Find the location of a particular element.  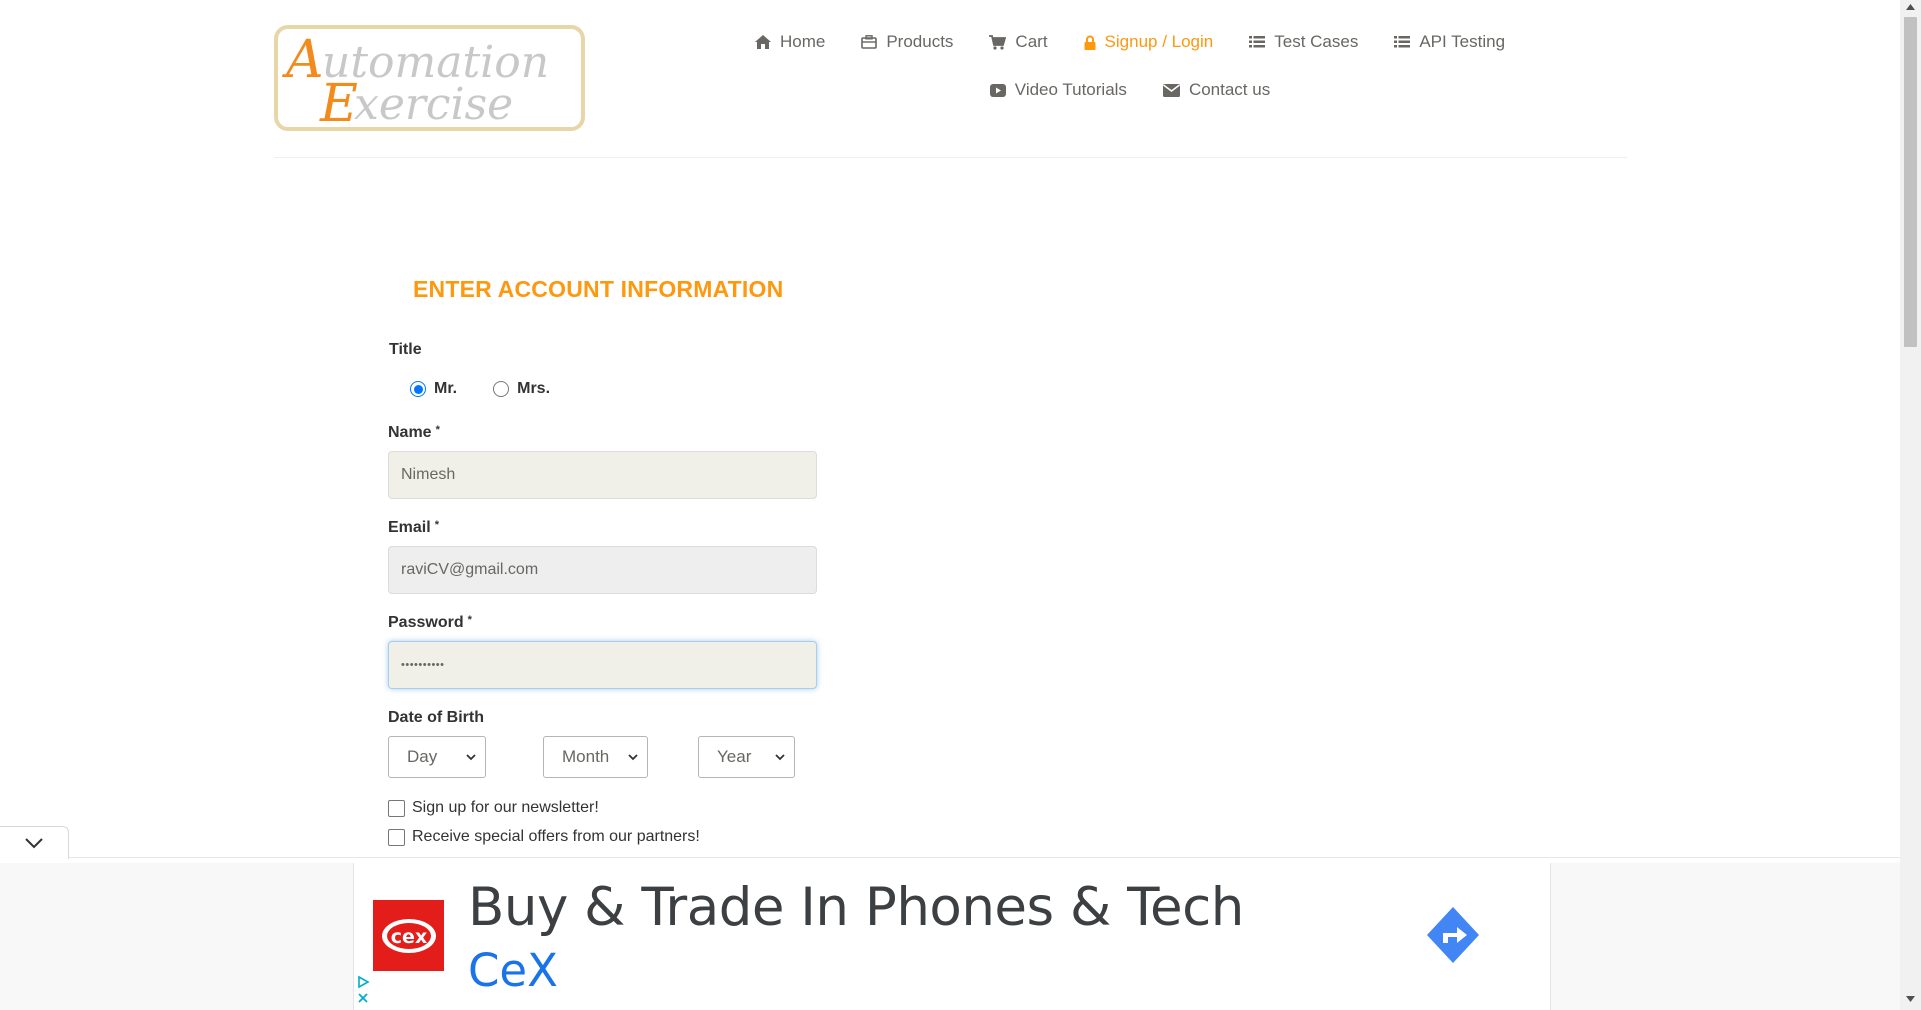

email-label-text: Email is located at coordinates (409, 527).